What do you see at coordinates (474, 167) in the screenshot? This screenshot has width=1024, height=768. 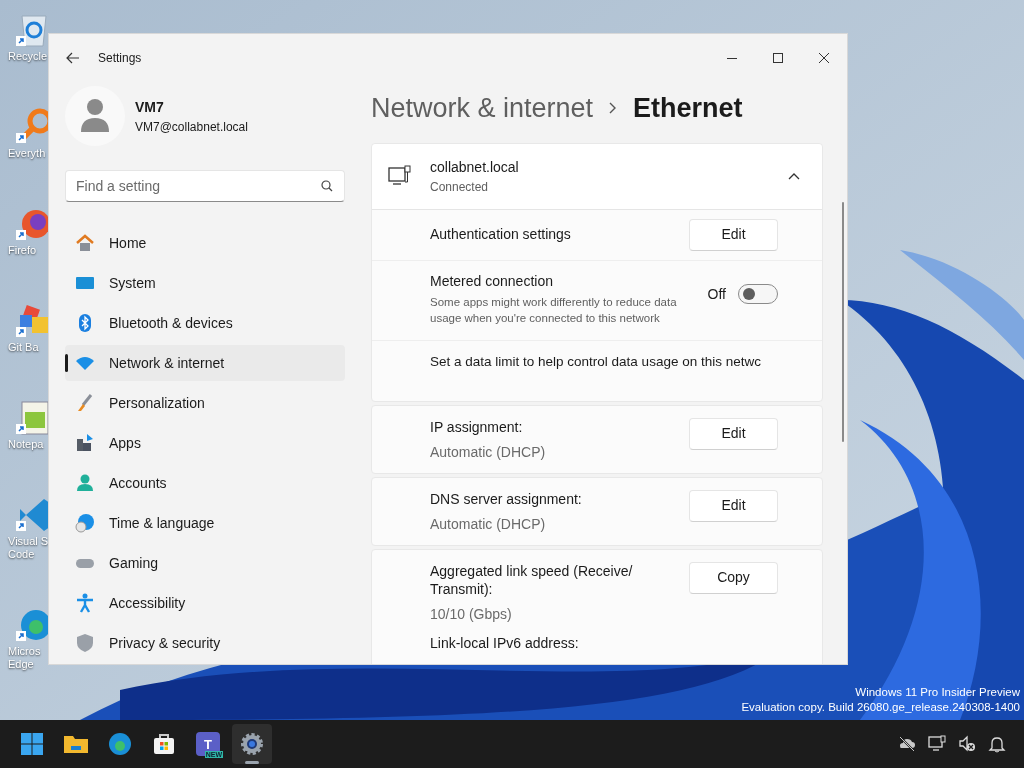 I see `connection-name: collabnet.local` at bounding box center [474, 167].